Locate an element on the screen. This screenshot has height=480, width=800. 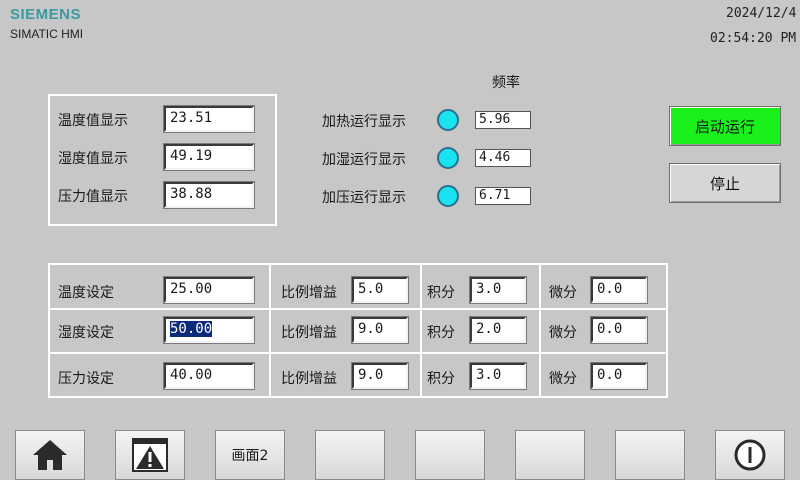
humidity-setpoint-label: 湿度设定 is located at coordinates (86, 333).